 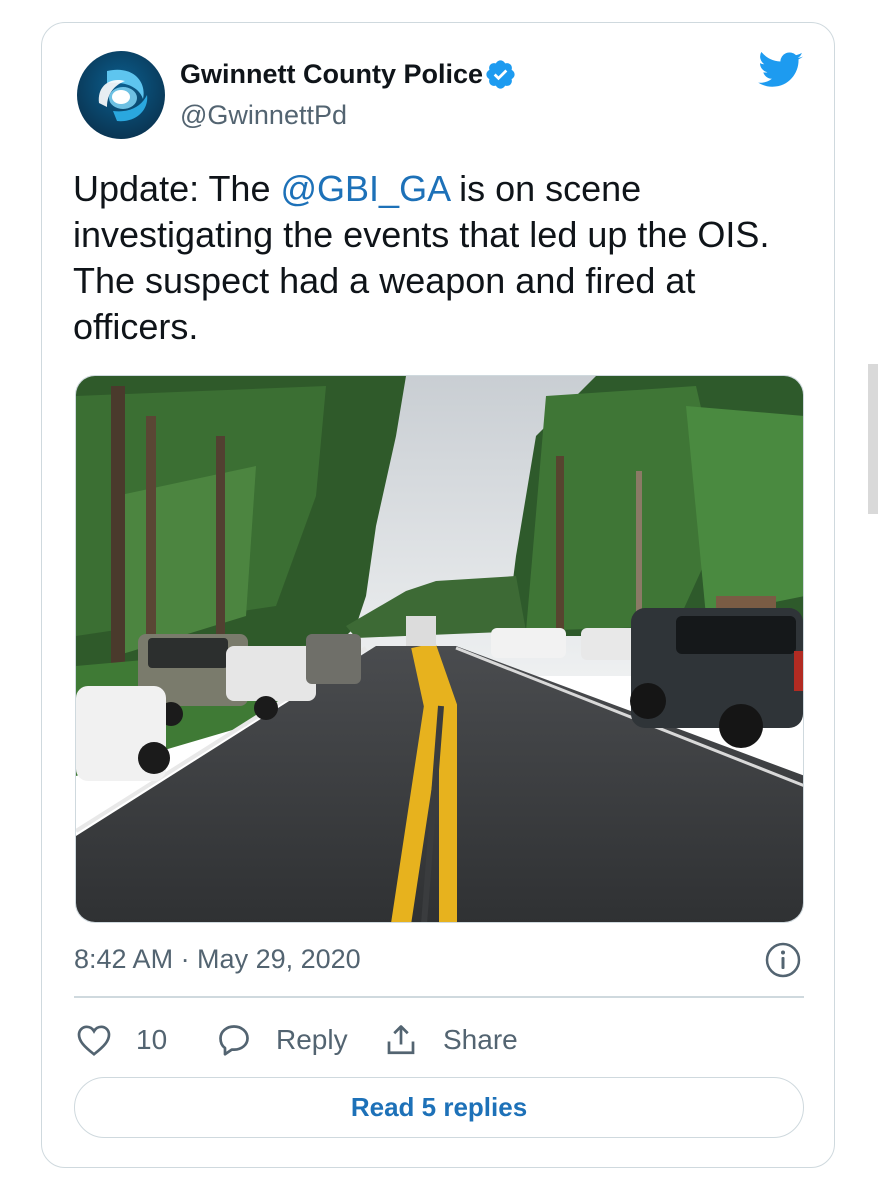 What do you see at coordinates (121, 1040) in the screenshot?
I see `like-button: 10` at bounding box center [121, 1040].